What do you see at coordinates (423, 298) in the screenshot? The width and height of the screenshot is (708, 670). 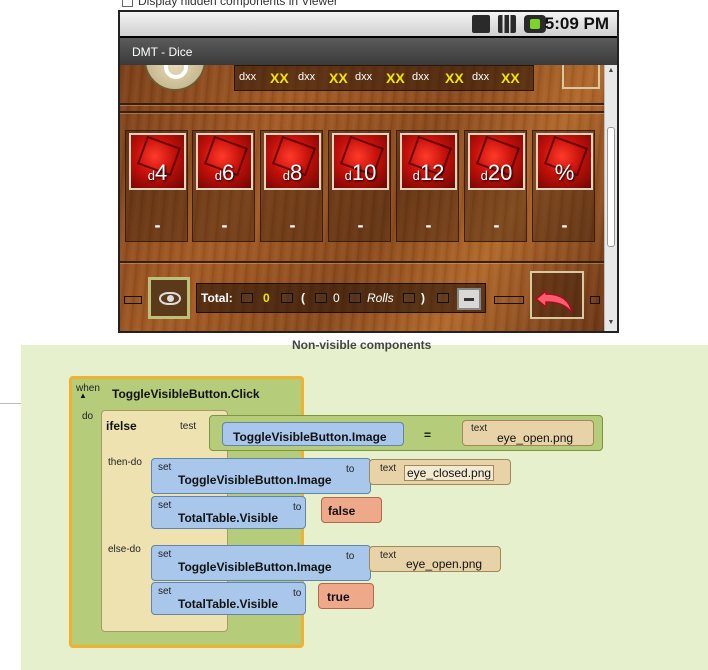 I see `close-paren: )` at bounding box center [423, 298].